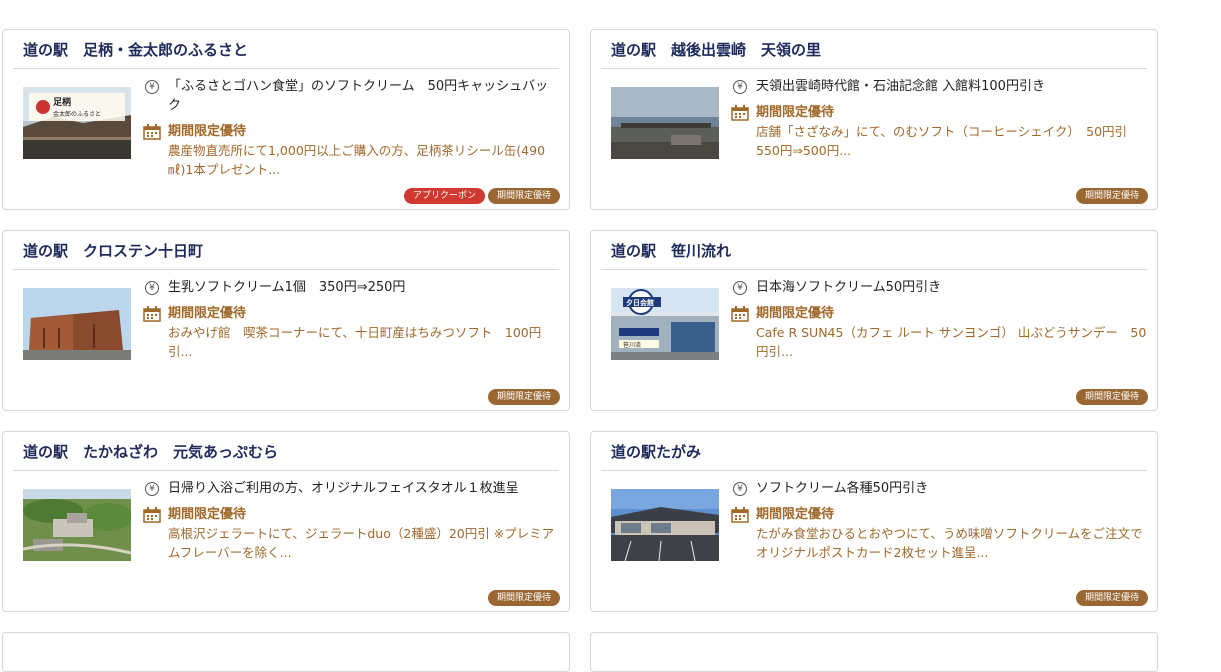 The height and width of the screenshot is (672, 1221). I want to click on yen-offer: ¥ 「ふるさとゴハン食堂」のソフトクリーム 50円キャッシュバック, so click(352, 96).